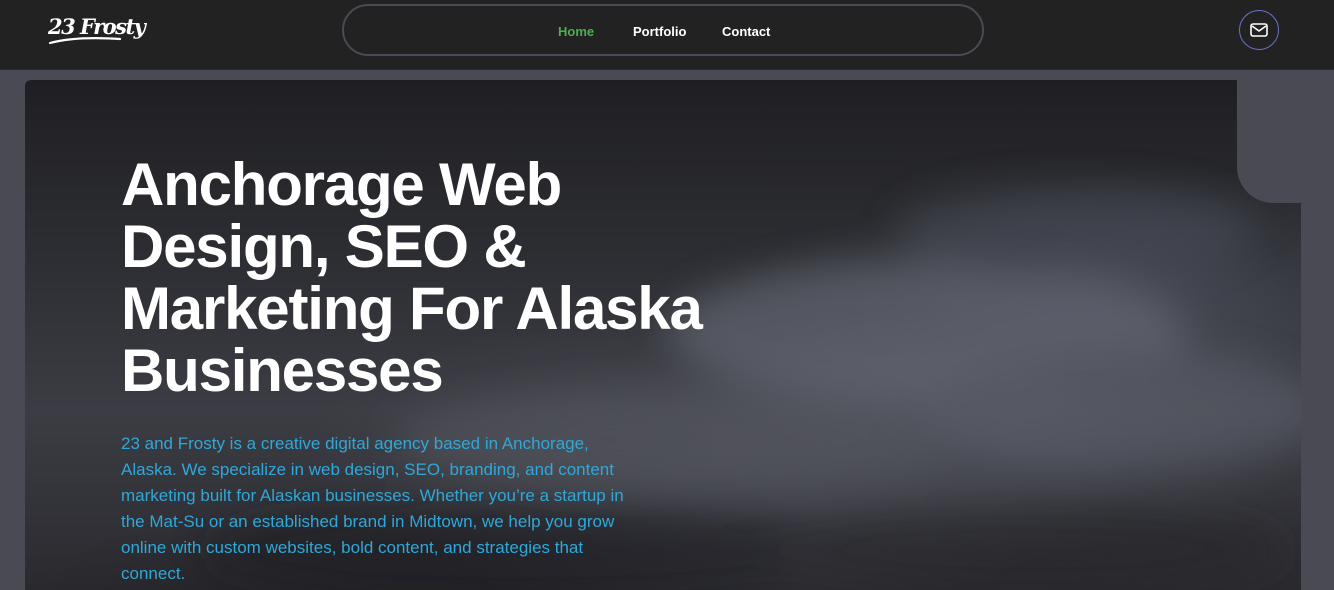  Describe the element at coordinates (576, 31) in the screenshot. I see `nav-home-link: Home` at that location.